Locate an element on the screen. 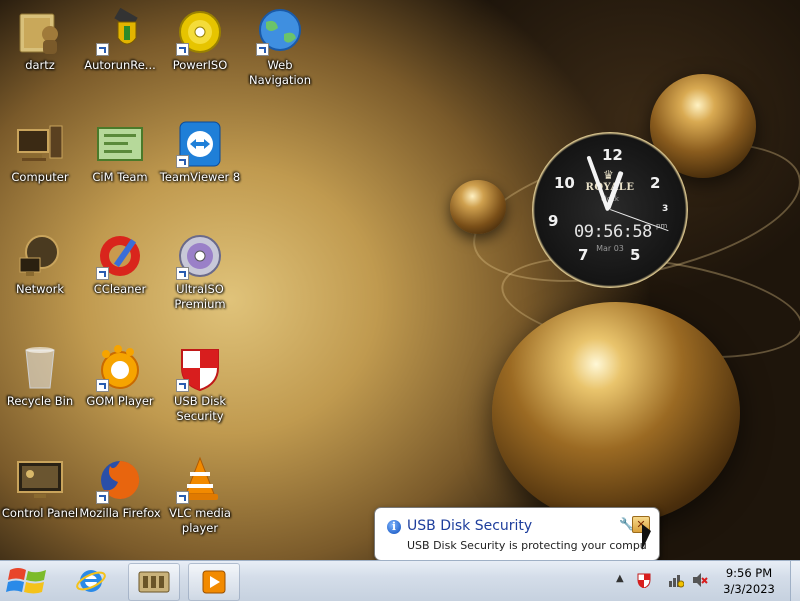  digital-time: 09:56:58 is located at coordinates (613, 232).